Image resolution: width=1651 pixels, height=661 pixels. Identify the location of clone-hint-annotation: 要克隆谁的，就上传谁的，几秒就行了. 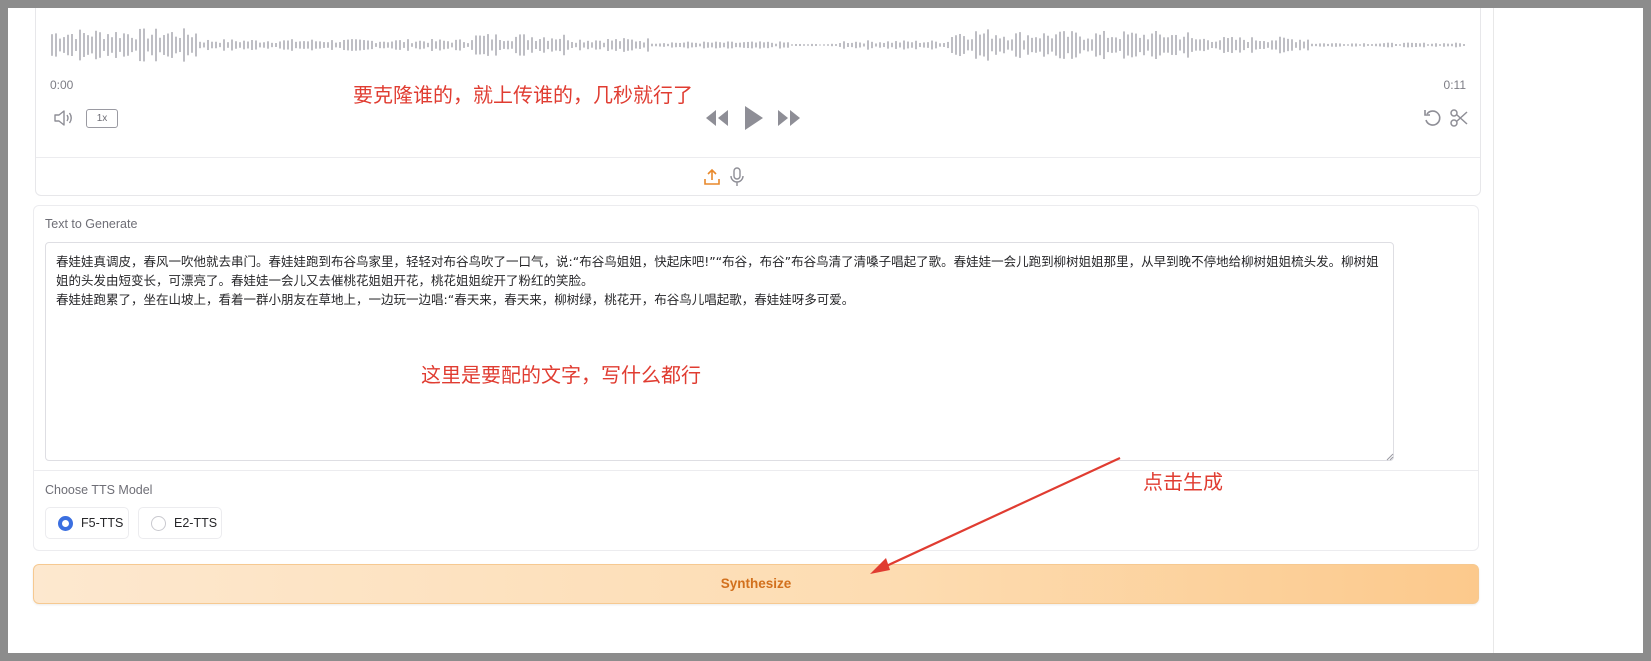
(523, 95).